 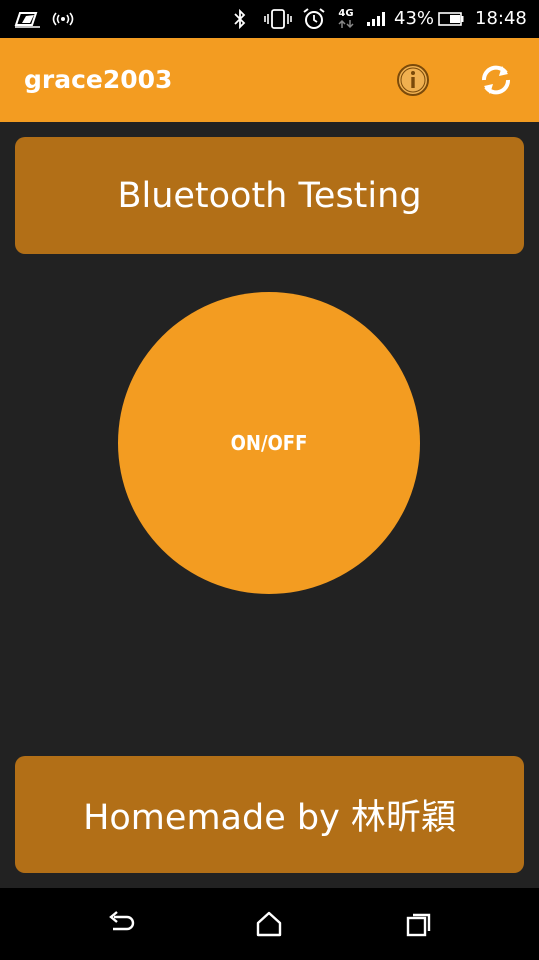 What do you see at coordinates (496, 80) in the screenshot?
I see `refresh-icon` at bounding box center [496, 80].